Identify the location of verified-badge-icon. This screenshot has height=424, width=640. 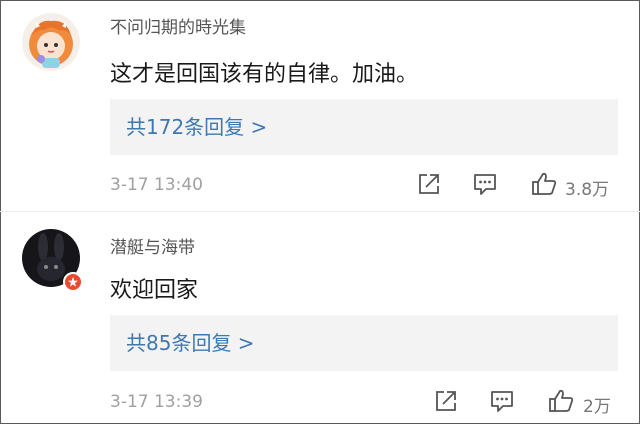
(73, 282).